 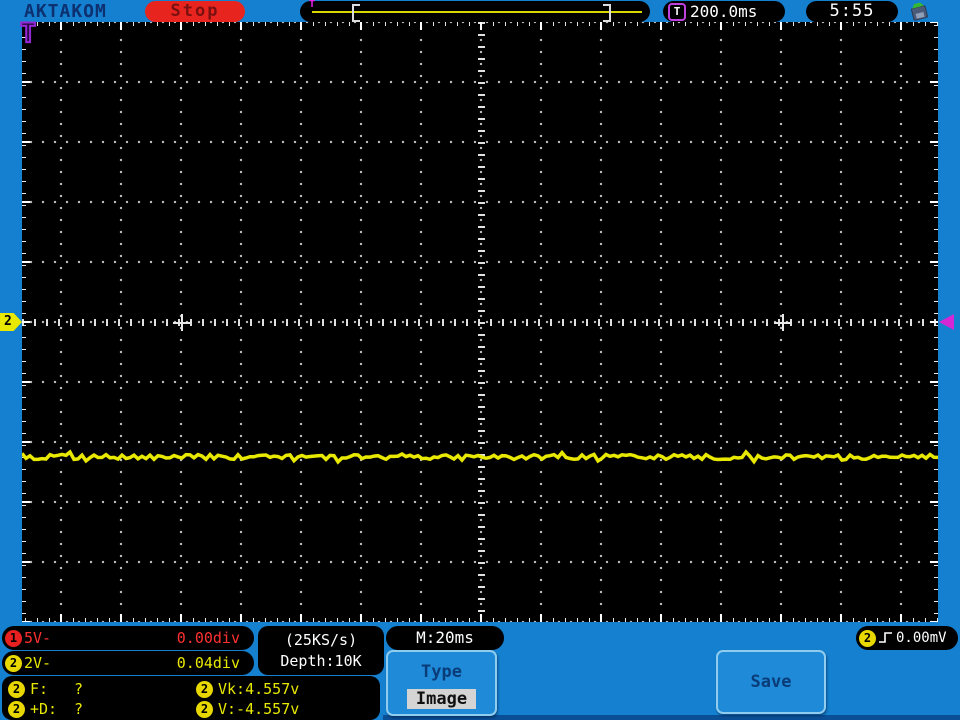 What do you see at coordinates (11, 322) in the screenshot?
I see `channel2-zero-marker: 2` at bounding box center [11, 322].